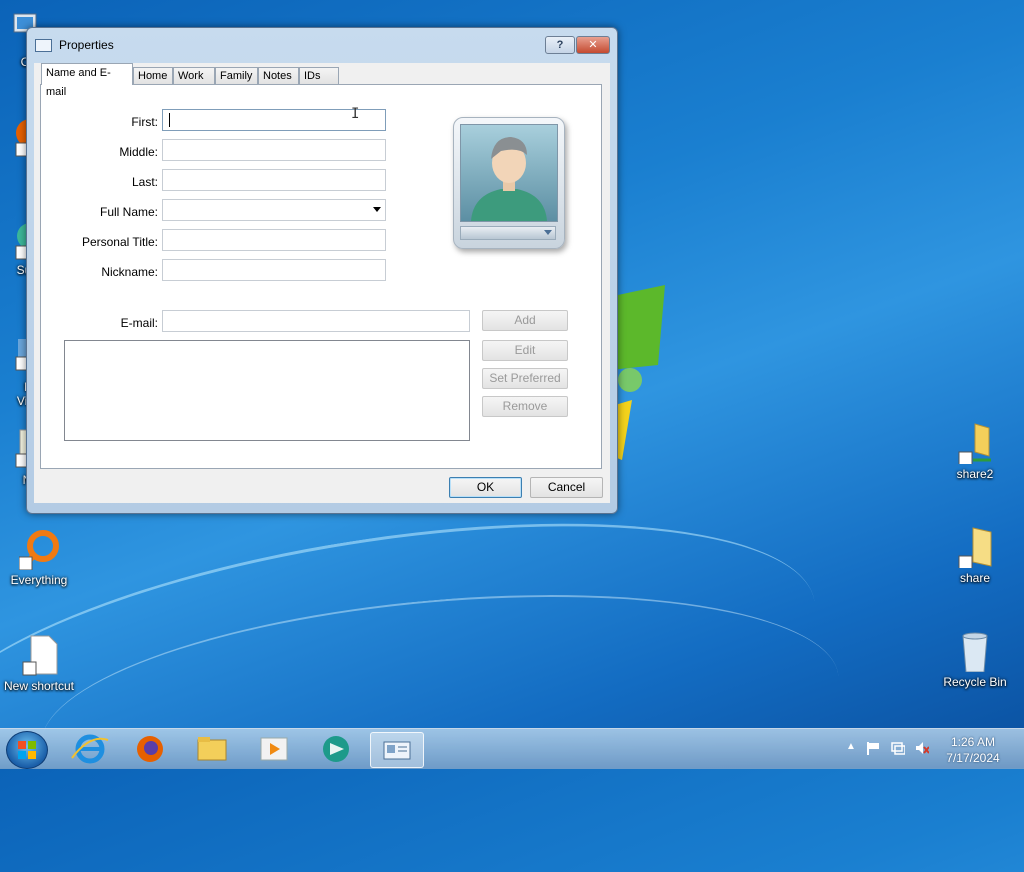 The image size is (1024, 872). I want to click on taskbar: ▲ 1:26 AM 7/17/2024, so click(512, 748).